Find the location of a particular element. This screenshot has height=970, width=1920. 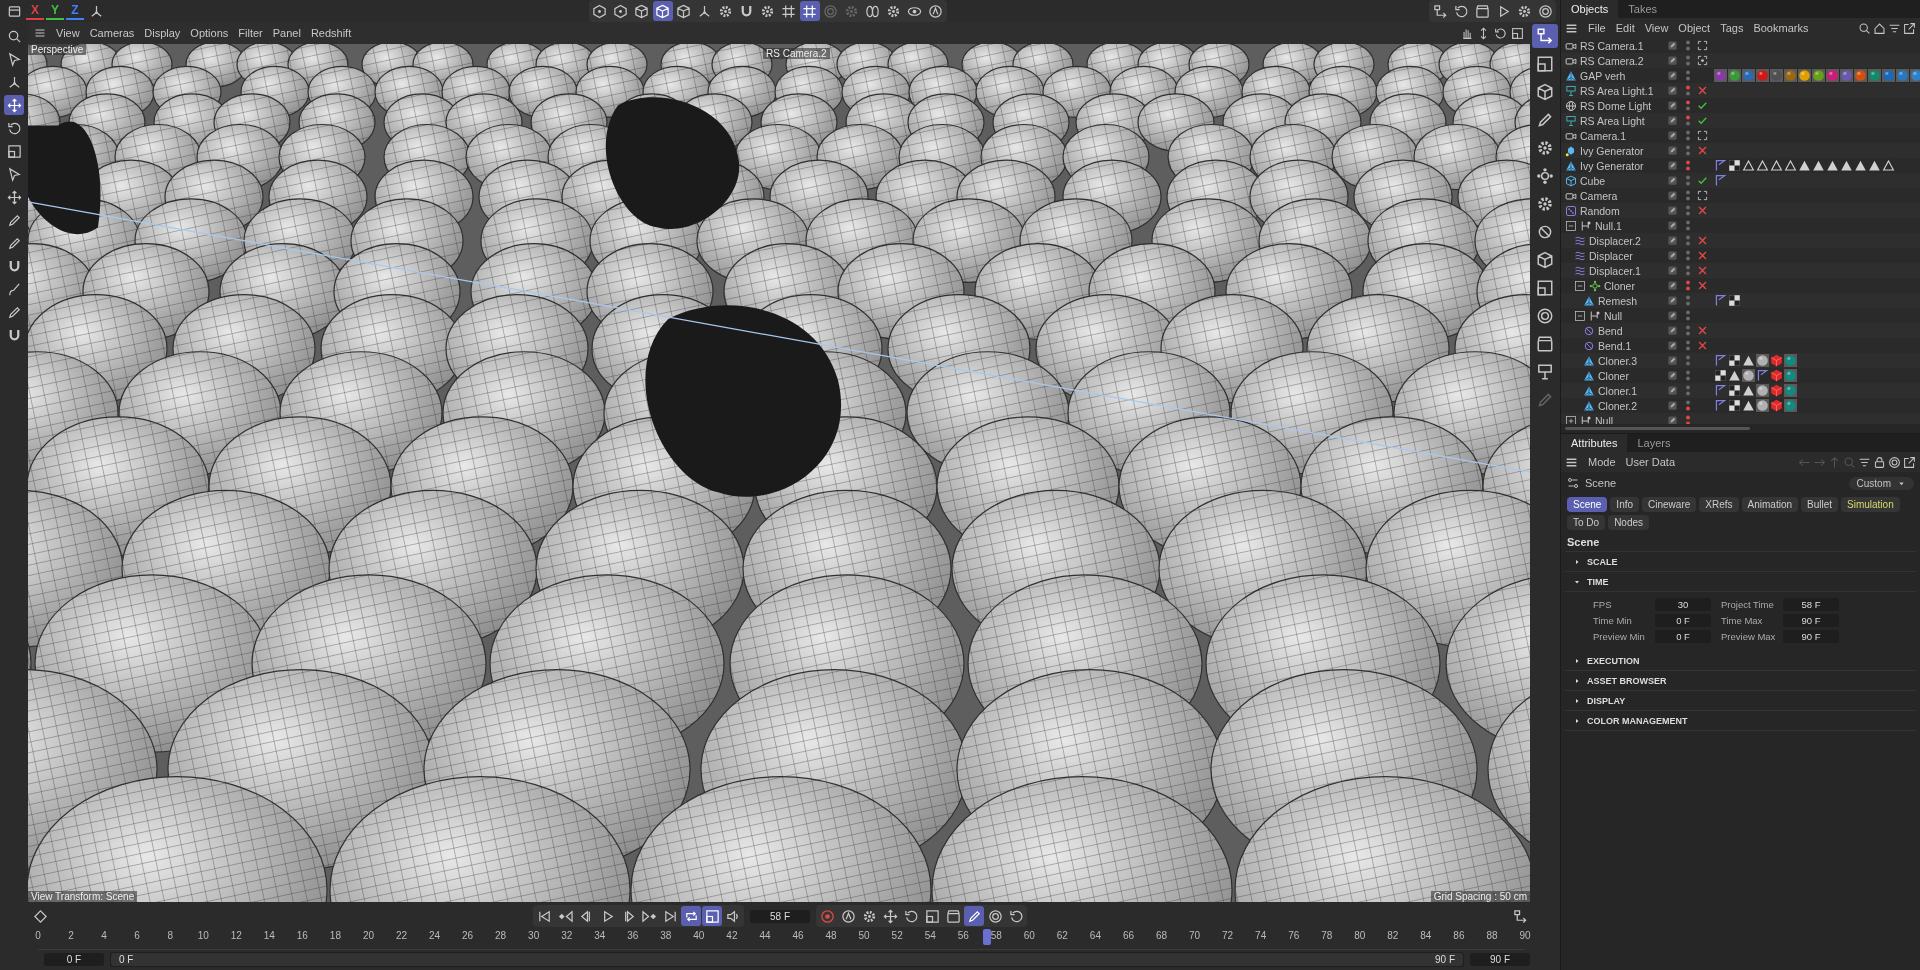

object-name: Random is located at coordinates (1600, 210).